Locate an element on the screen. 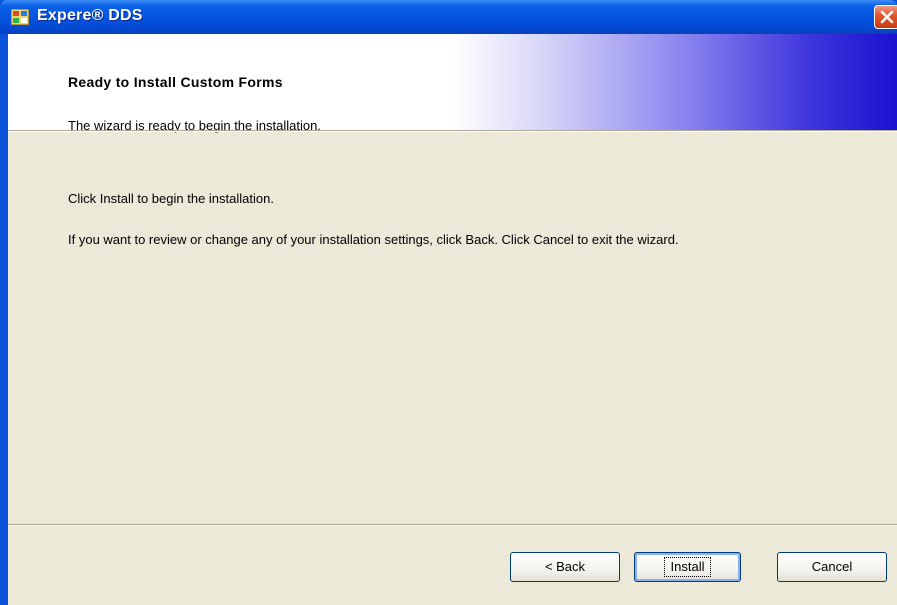  installer-window-icon is located at coordinates (20, 17).